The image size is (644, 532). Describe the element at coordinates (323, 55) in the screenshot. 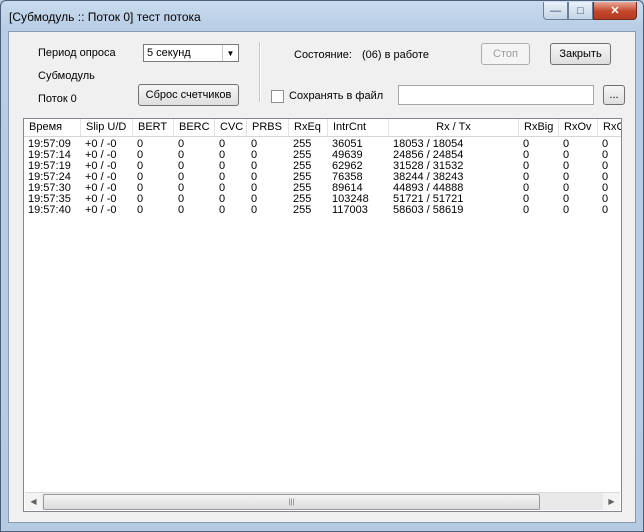

I see `state-label: Состояние:` at that location.